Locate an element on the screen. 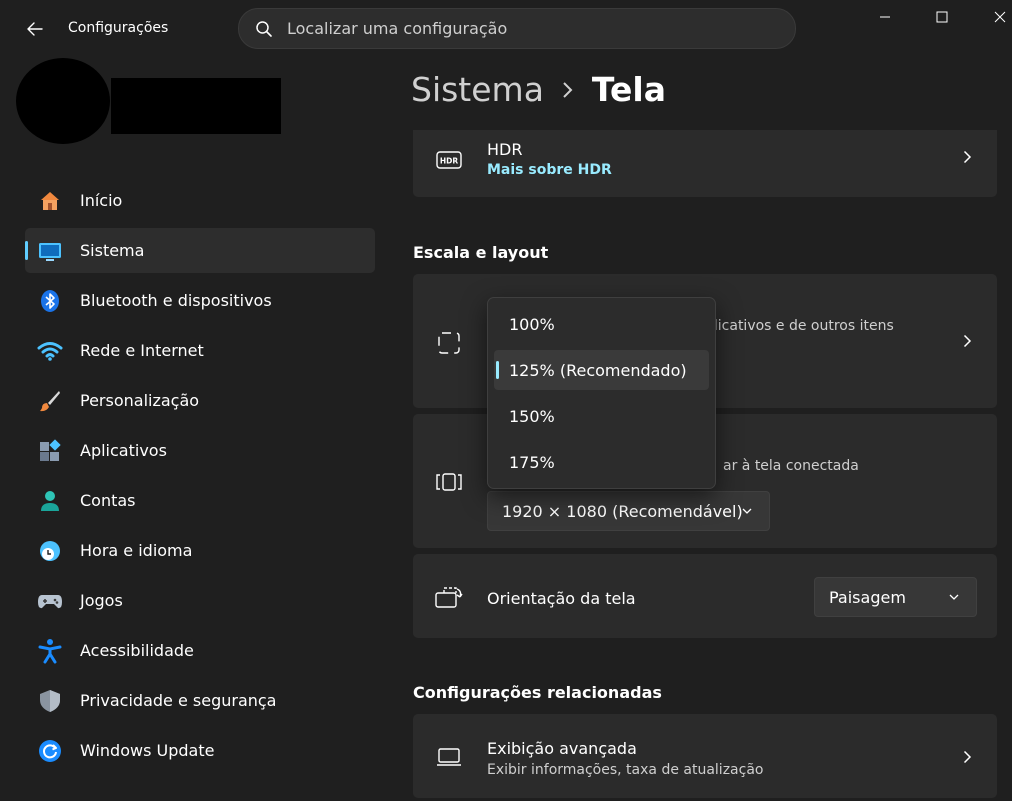 The height and width of the screenshot is (801, 1012). laptop-icon is located at coordinates (449, 757).